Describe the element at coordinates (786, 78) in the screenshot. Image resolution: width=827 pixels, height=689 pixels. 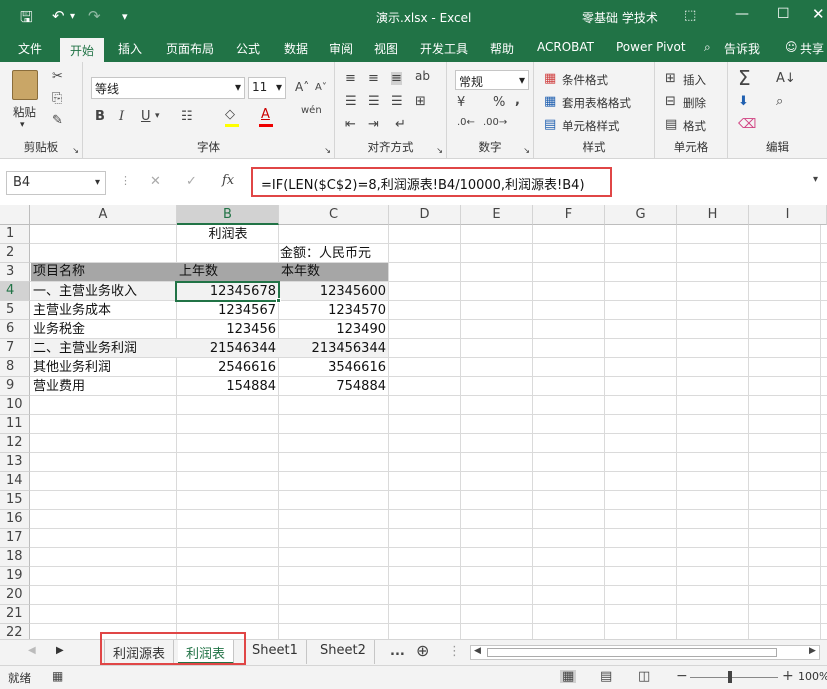
I see `sort-filter-icon: A↓` at that location.